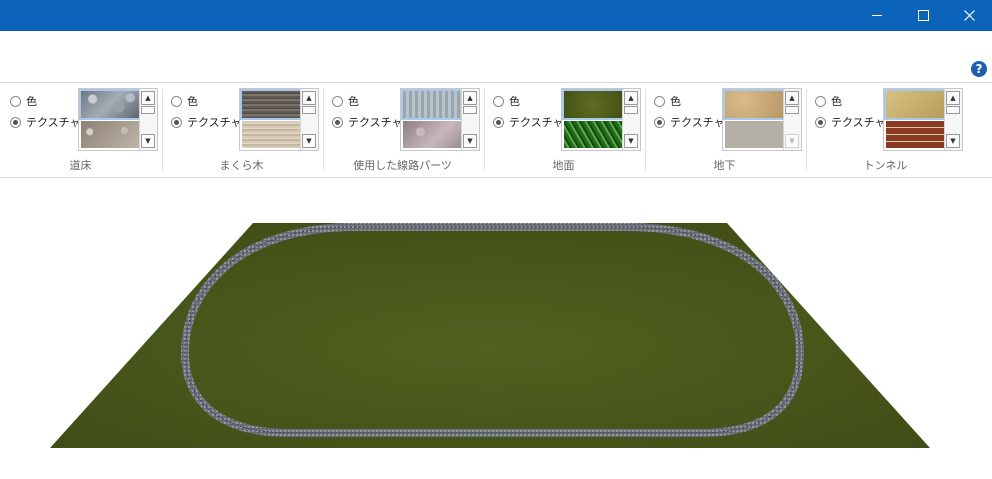  I want to click on maximize-icon, so click(923, 15).